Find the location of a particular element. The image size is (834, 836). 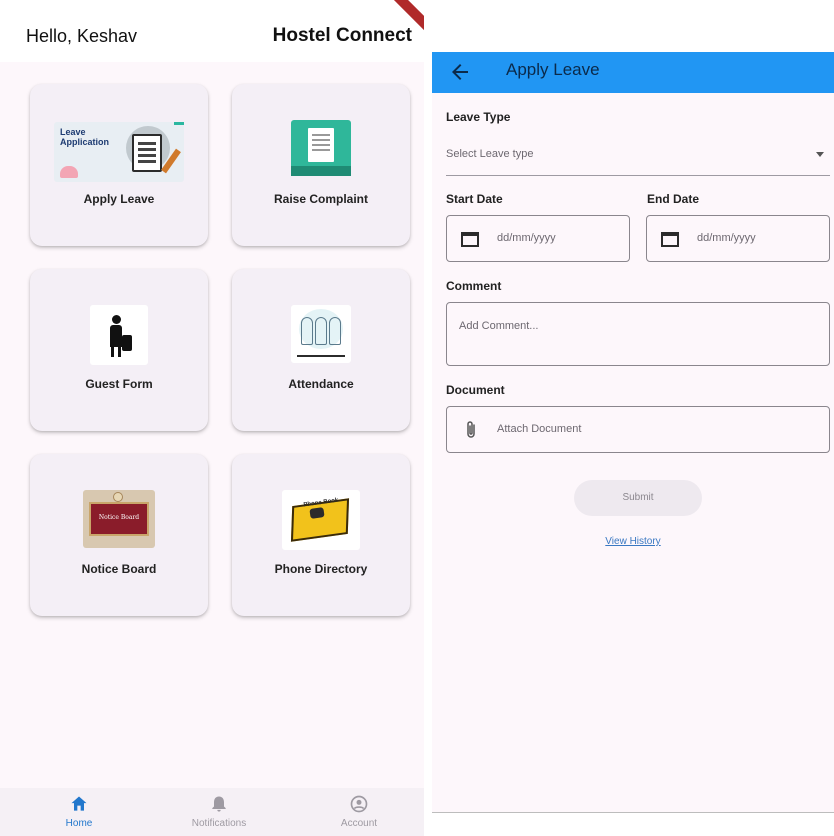

nav-home: Home is located at coordinates (79, 811).